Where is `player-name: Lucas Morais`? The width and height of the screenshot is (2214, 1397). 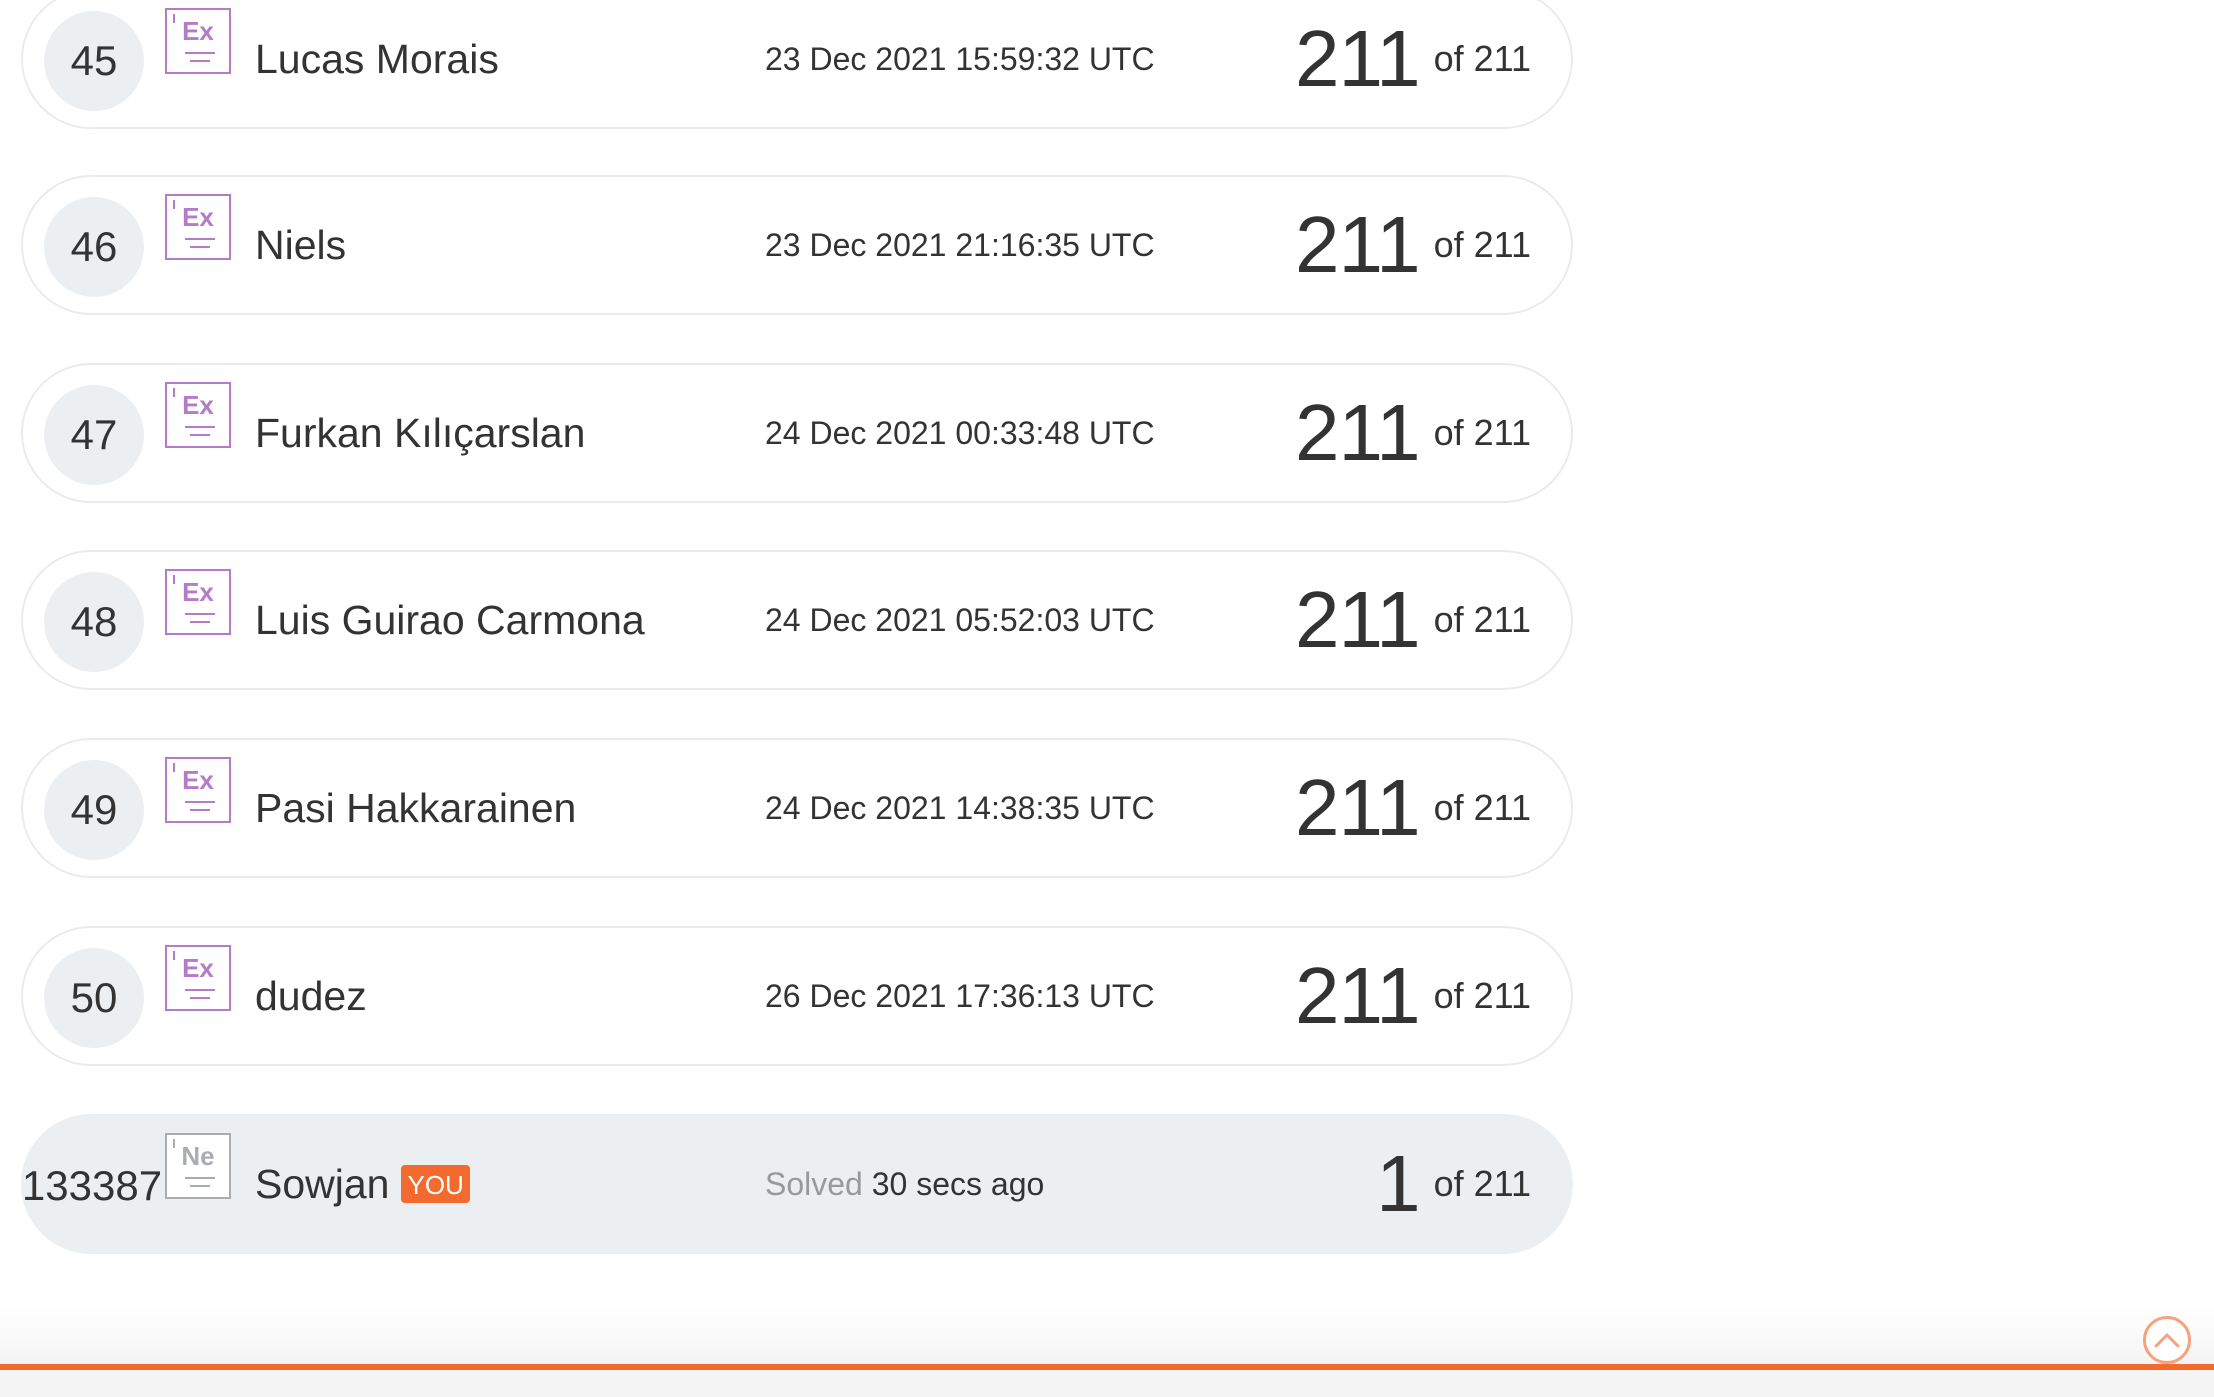 player-name: Lucas Morais is located at coordinates (377, 63).